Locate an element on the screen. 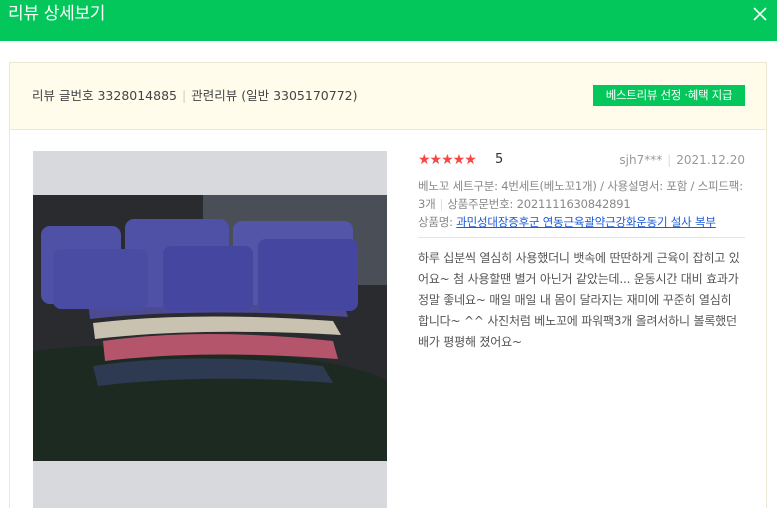 The height and width of the screenshot is (508, 777). review-number-info: 리뷰 글번호 3328014885 | 관련리뷰 (일반 3305170772) is located at coordinates (194, 96).